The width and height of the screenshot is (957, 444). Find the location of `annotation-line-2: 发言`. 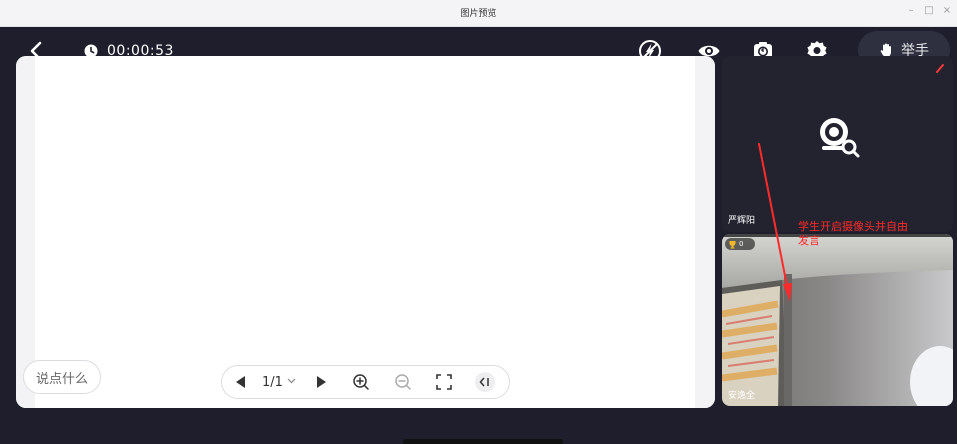

annotation-line-2: 发言 is located at coordinates (809, 240).